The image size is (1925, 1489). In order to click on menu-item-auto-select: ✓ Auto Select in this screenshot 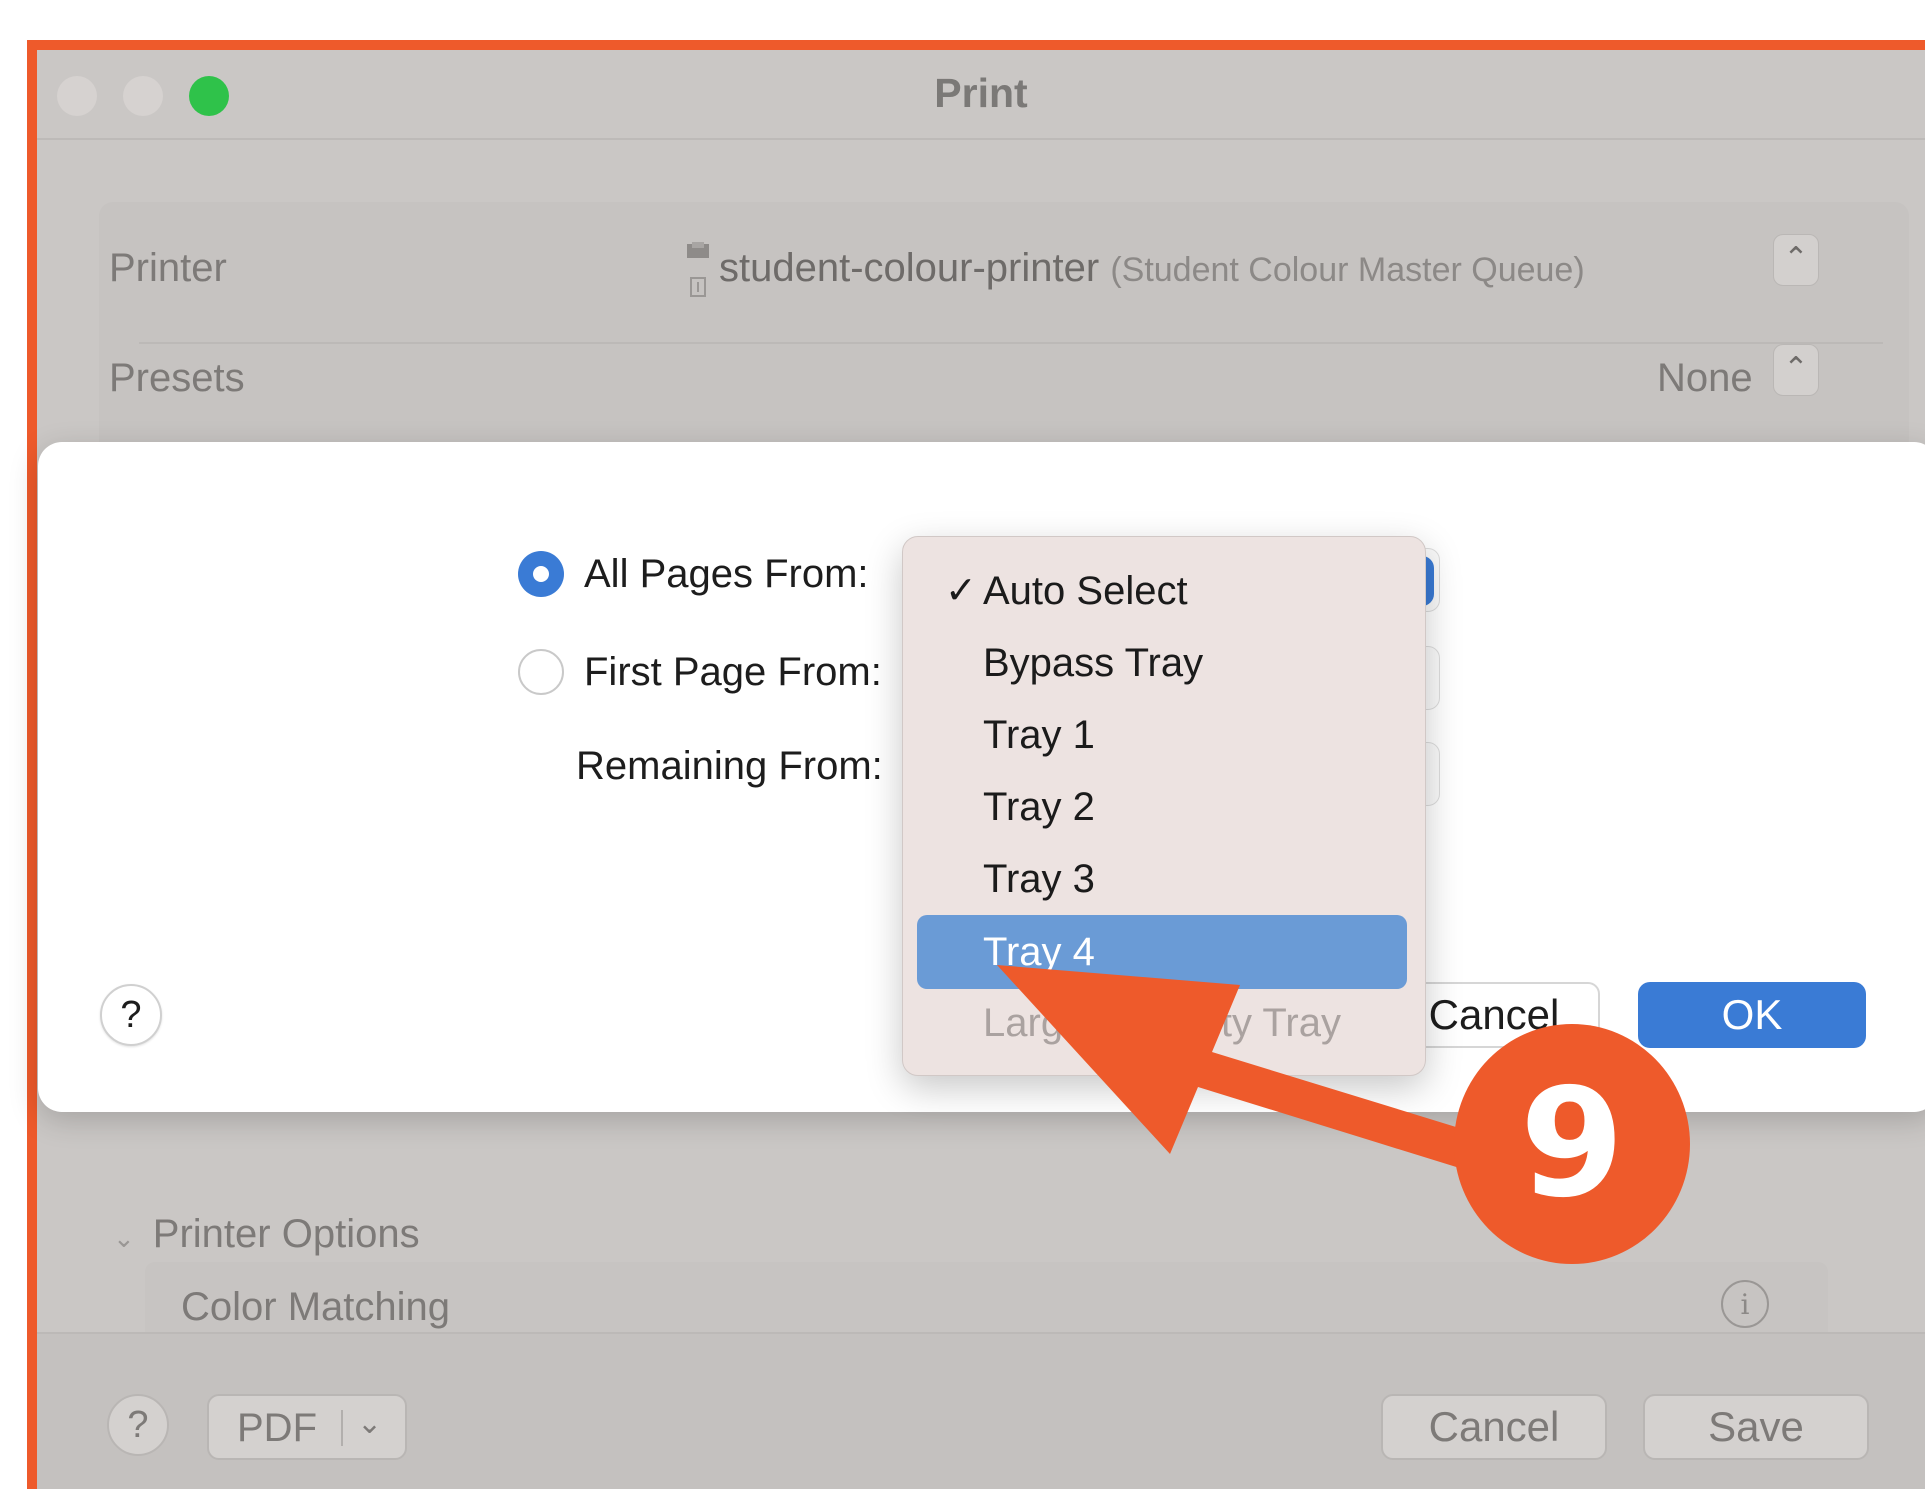, I will do `click(1162, 591)`.